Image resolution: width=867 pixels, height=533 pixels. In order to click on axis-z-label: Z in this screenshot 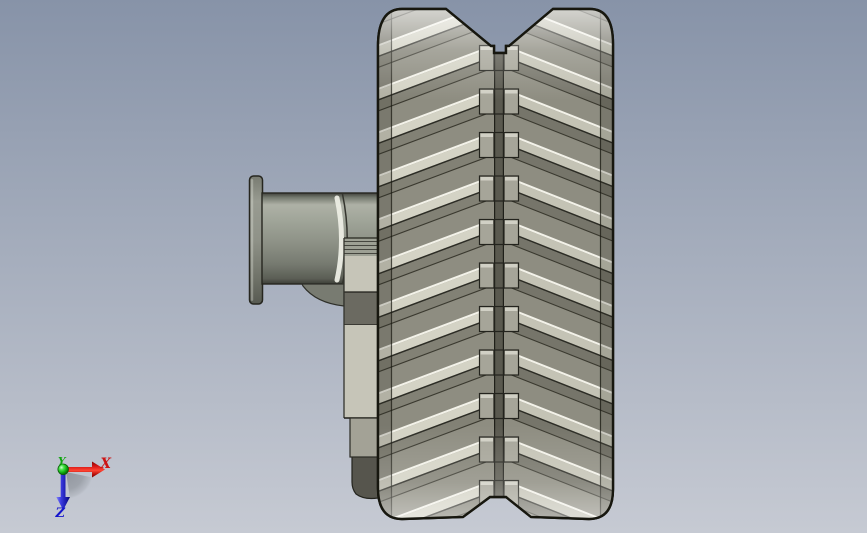, I will do `click(60, 513)`.